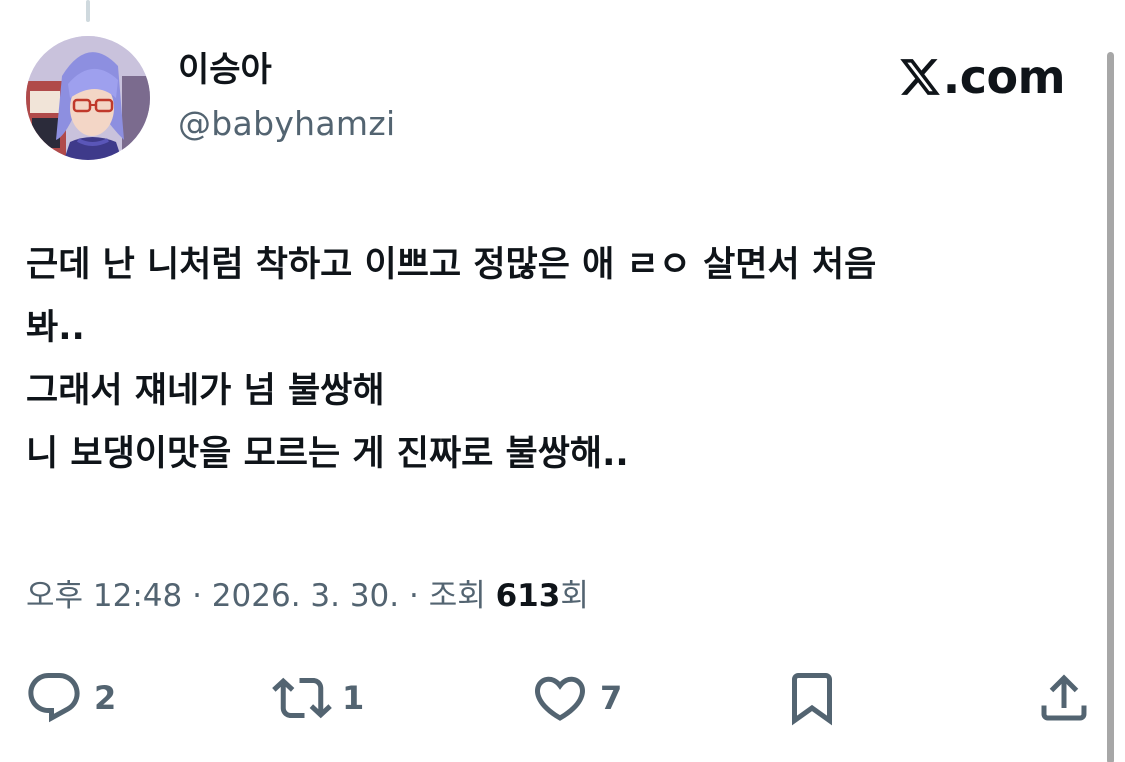  I want to click on tweet-meta: 오후 12:48 · 2026. 3. 30. · 조회 613회, so click(307, 596).